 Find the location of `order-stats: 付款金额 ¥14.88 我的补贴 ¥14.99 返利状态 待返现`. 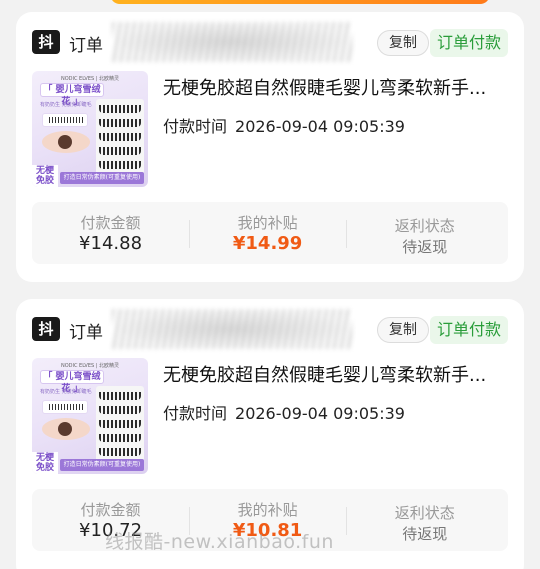

order-stats: 付款金额 ¥14.88 我的补贴 ¥14.99 返利状态 待返现 is located at coordinates (270, 233).